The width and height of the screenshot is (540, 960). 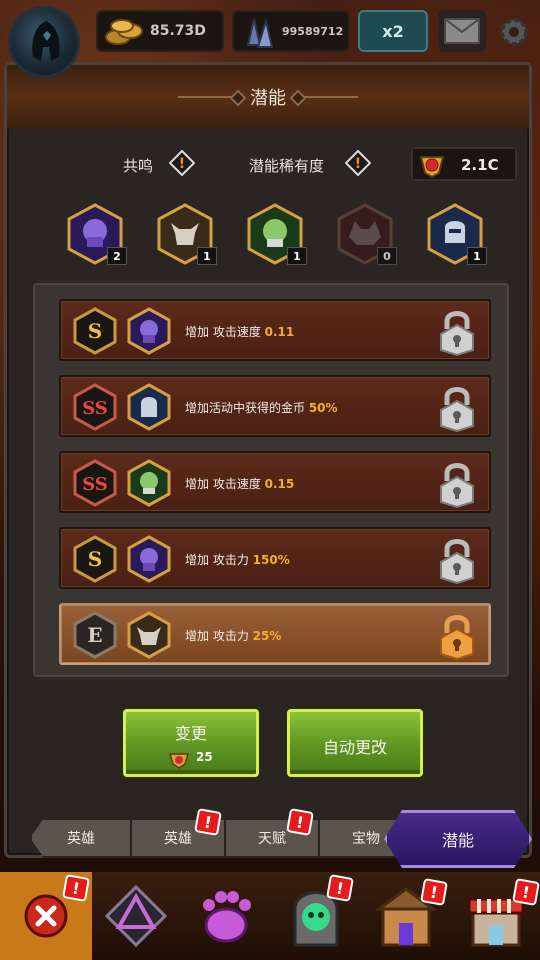 What do you see at coordinates (149, 407) in the screenshot?
I see `blue-knight-hero-icon` at bounding box center [149, 407].